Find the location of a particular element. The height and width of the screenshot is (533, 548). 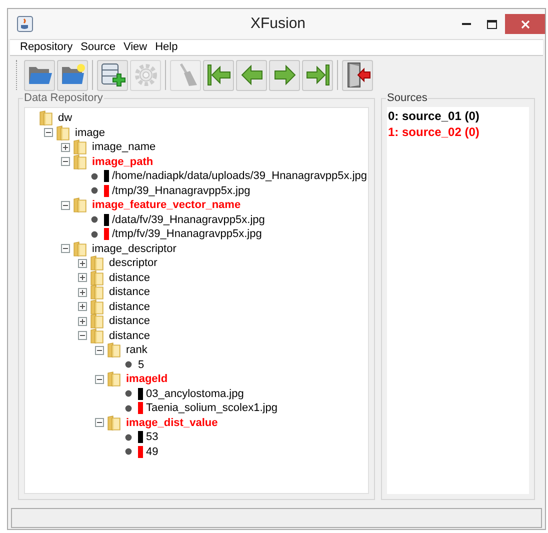

tree-leaf-label: /tmp/39_Hnanagravpp5x.jpg is located at coordinates (181, 190).